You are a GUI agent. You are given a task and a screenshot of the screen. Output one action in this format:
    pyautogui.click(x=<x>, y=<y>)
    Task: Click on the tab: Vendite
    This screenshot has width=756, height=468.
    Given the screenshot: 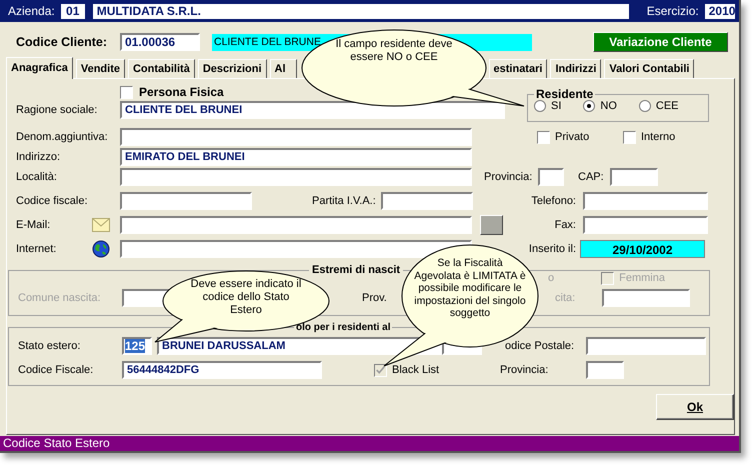 What is the action you would take?
    pyautogui.click(x=100, y=68)
    